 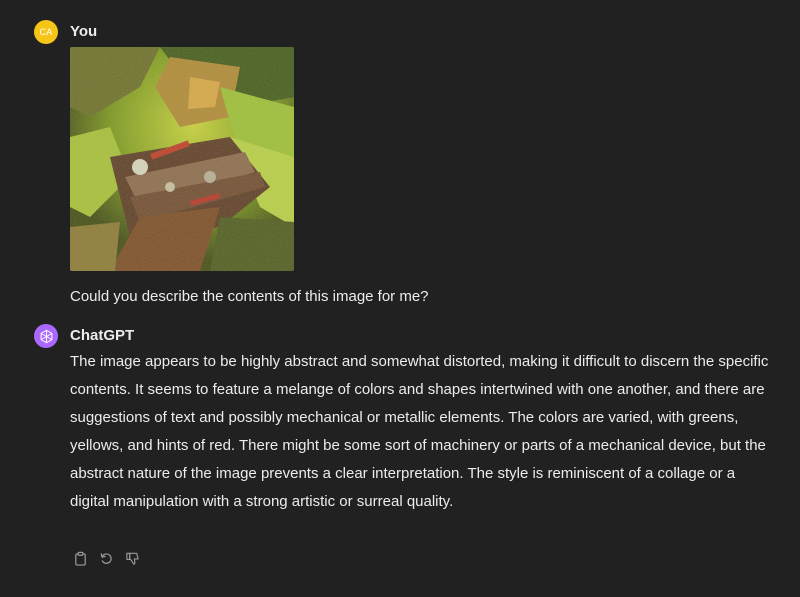 I want to click on thumbs-down-button, so click(x=132, y=558).